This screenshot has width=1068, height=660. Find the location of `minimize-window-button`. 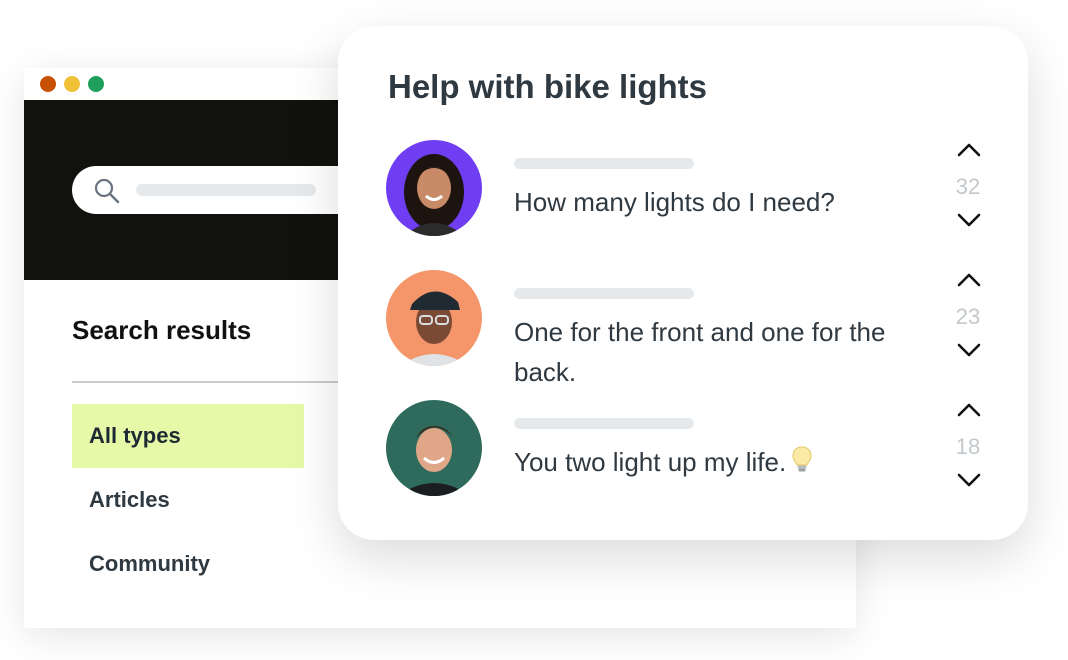

minimize-window-button is located at coordinates (72, 84).